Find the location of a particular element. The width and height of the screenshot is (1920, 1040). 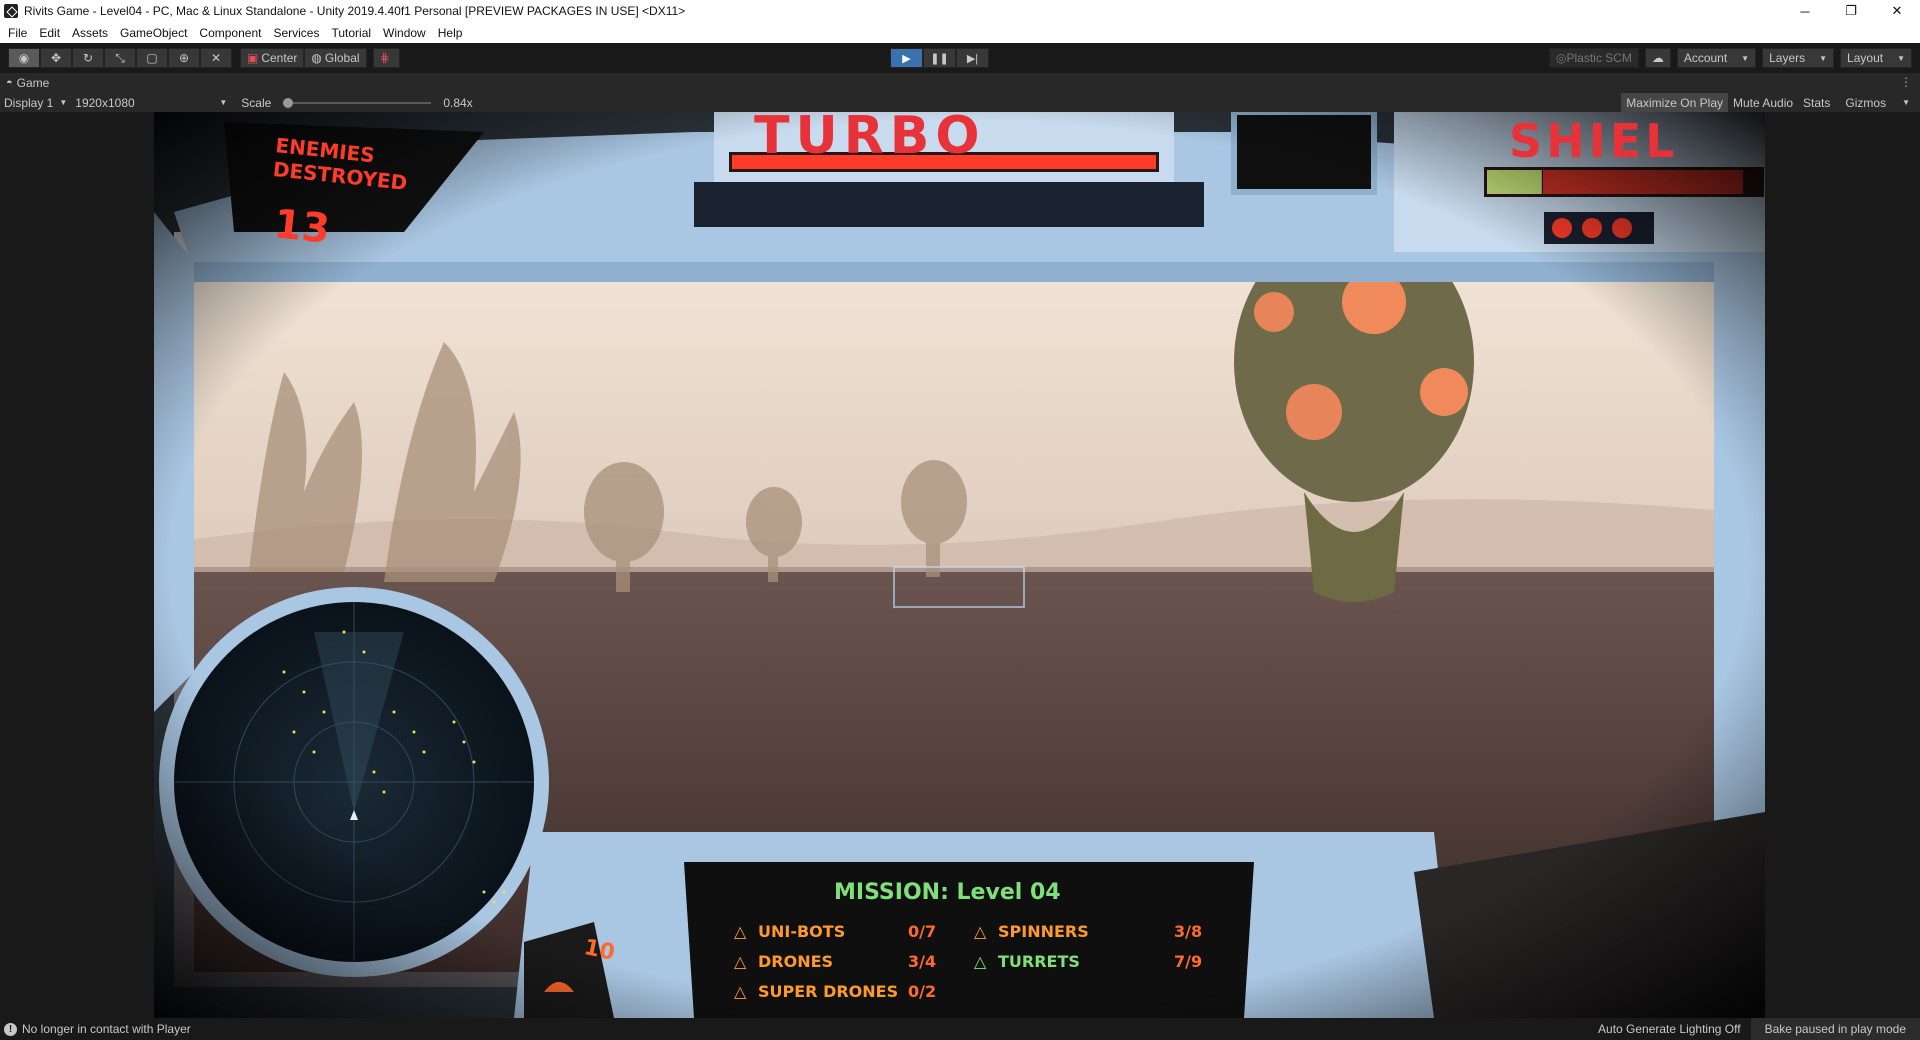

rotate-icon: ↻ is located at coordinates (88, 58).